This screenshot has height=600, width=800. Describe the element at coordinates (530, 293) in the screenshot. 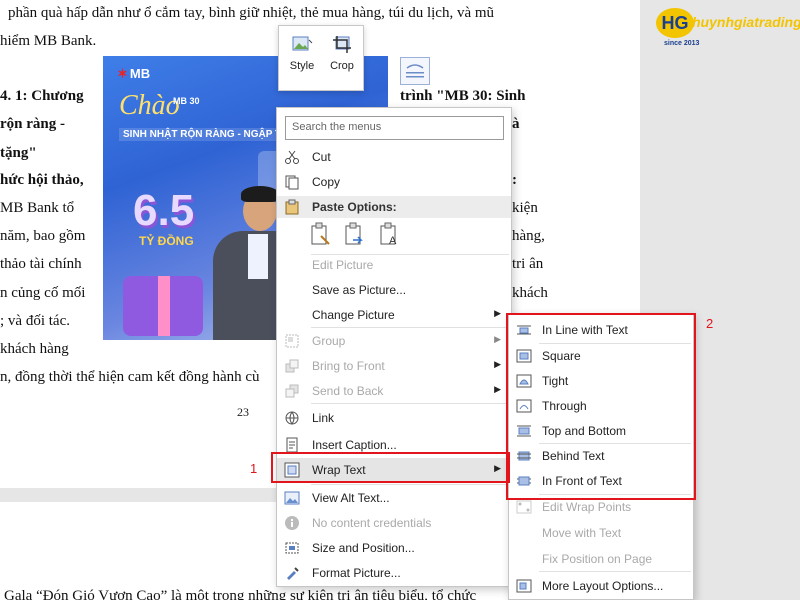

I see `doc-line: khách` at that location.